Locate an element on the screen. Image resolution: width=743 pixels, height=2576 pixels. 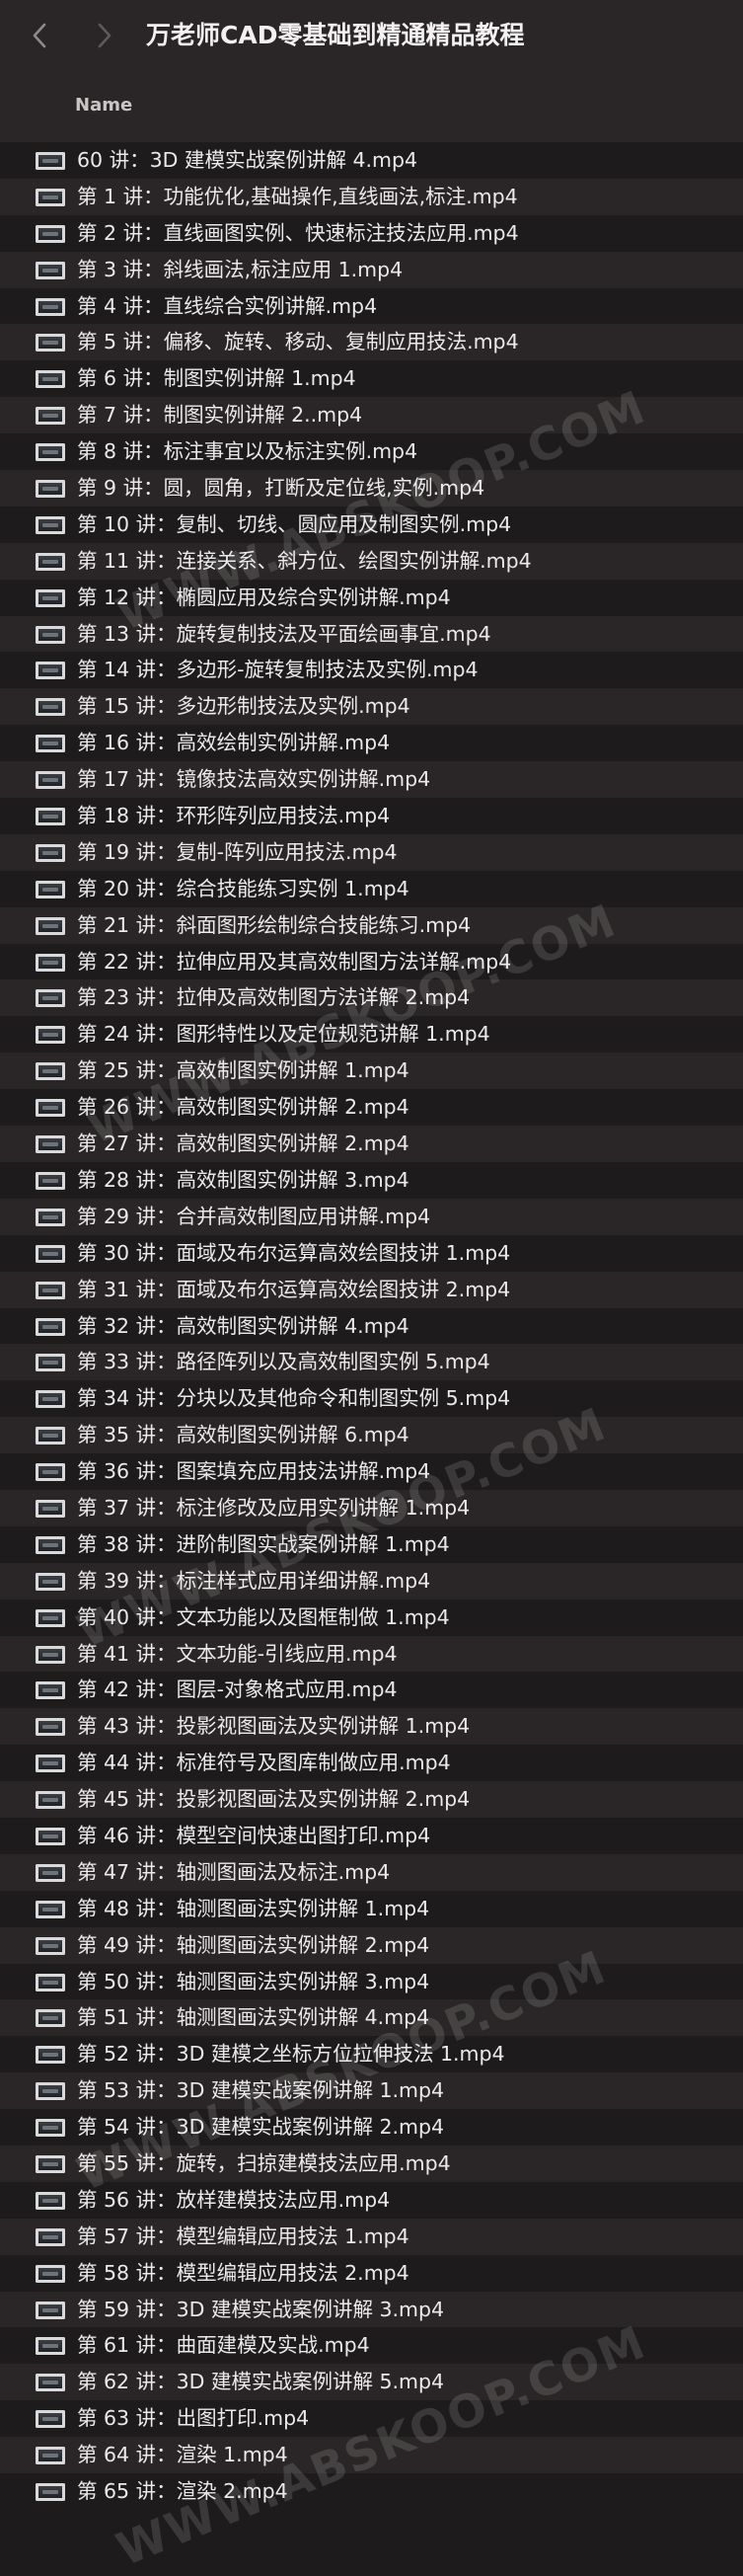
file-row: 第 23 讲：拉伸及高效制图方法详解 2.mp4 is located at coordinates (371, 998).